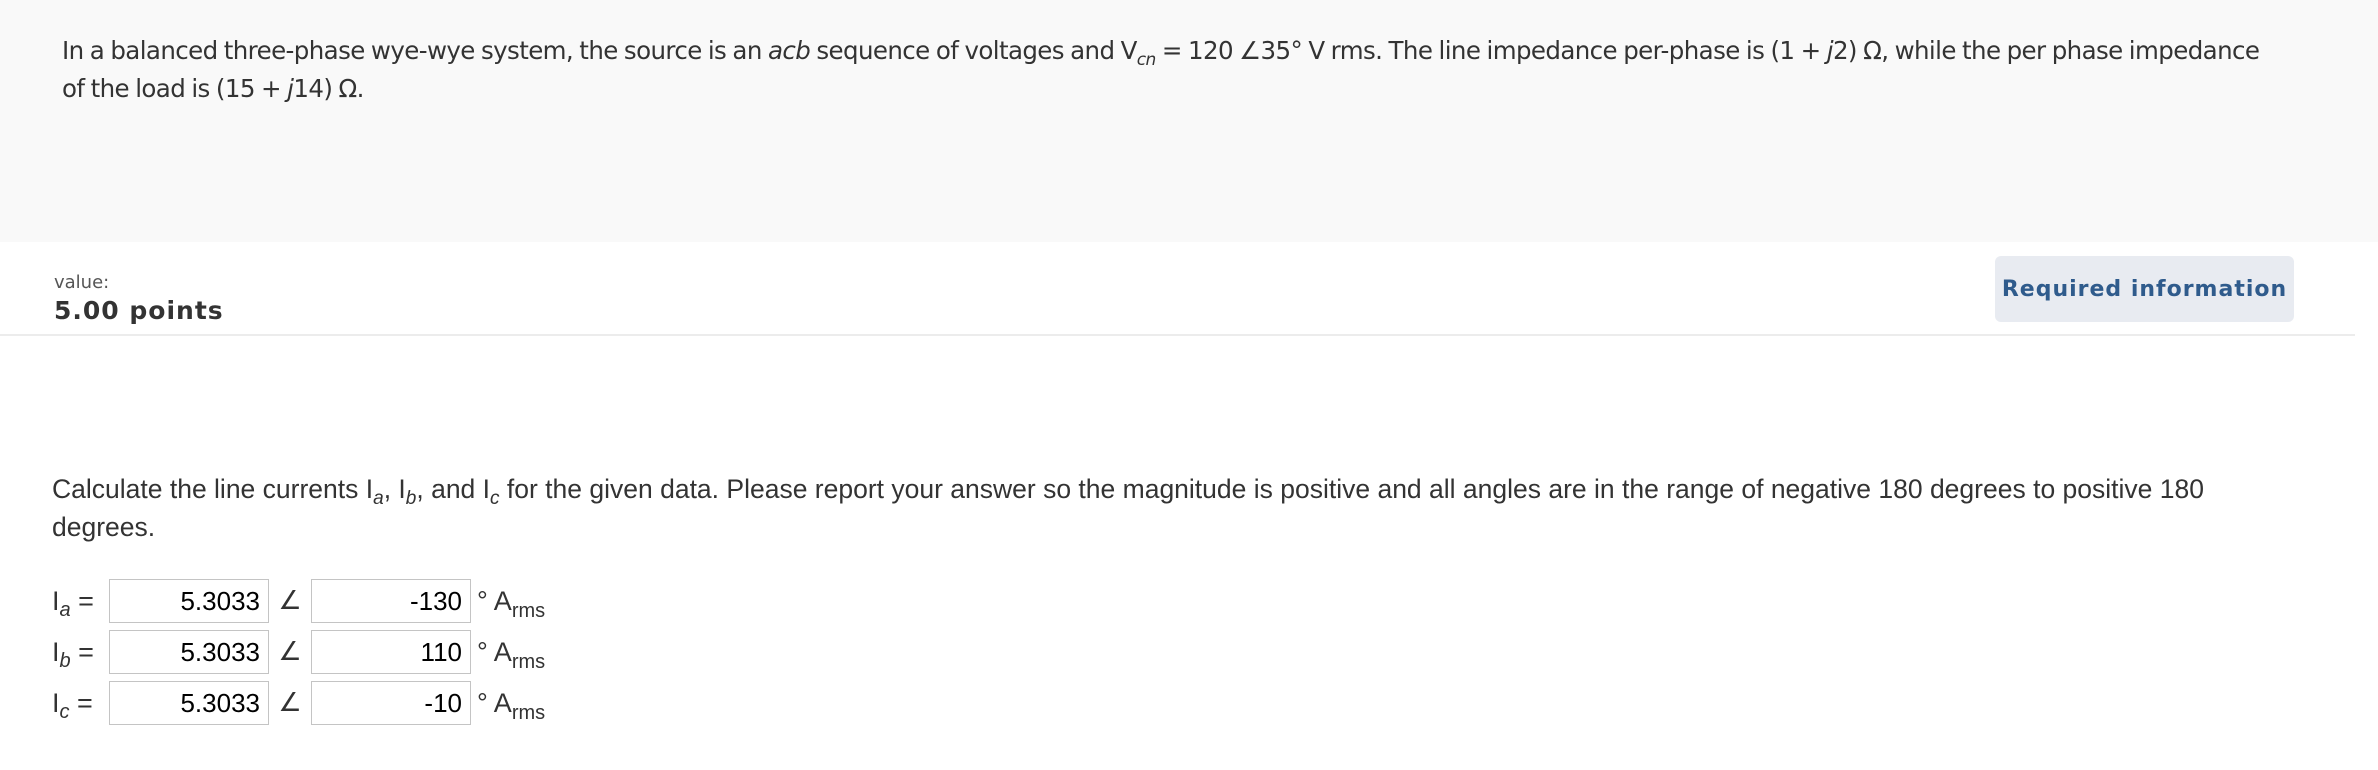 This screenshot has width=2378, height=770. Describe the element at coordinates (1146, 60) in the screenshot. I see `voltage-subscript: cn` at that location.